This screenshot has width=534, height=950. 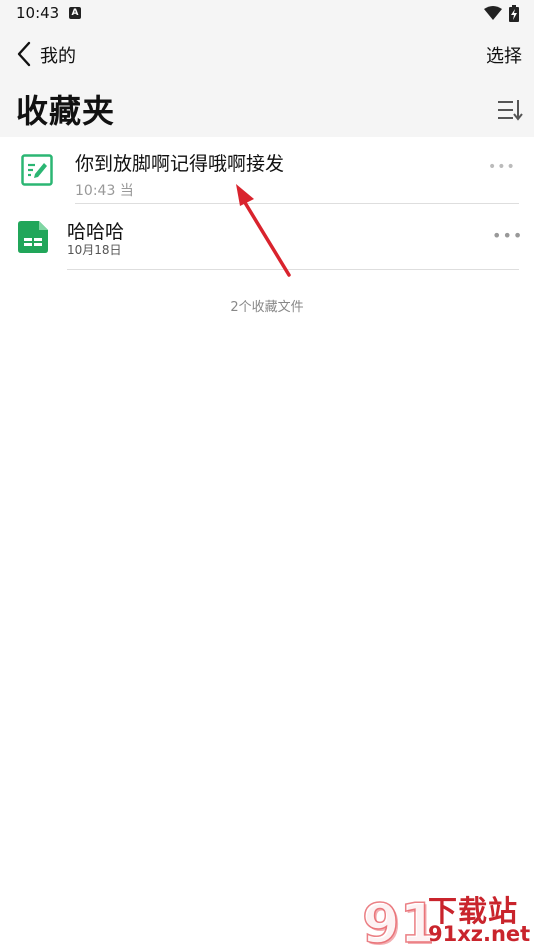 What do you see at coordinates (479, 934) in the screenshot?
I see `watermark-url: 91xz.net` at bounding box center [479, 934].